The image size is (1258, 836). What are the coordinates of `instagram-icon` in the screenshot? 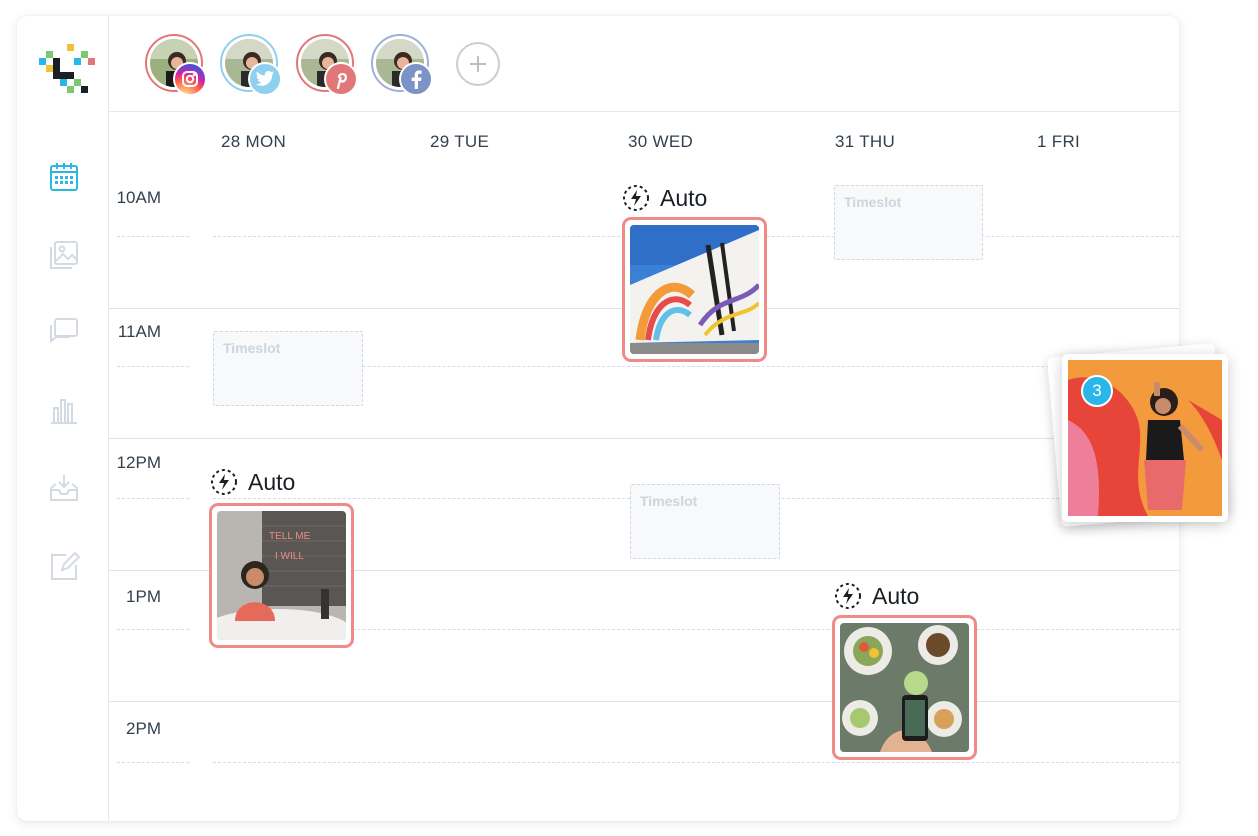 It's located at (190, 79).